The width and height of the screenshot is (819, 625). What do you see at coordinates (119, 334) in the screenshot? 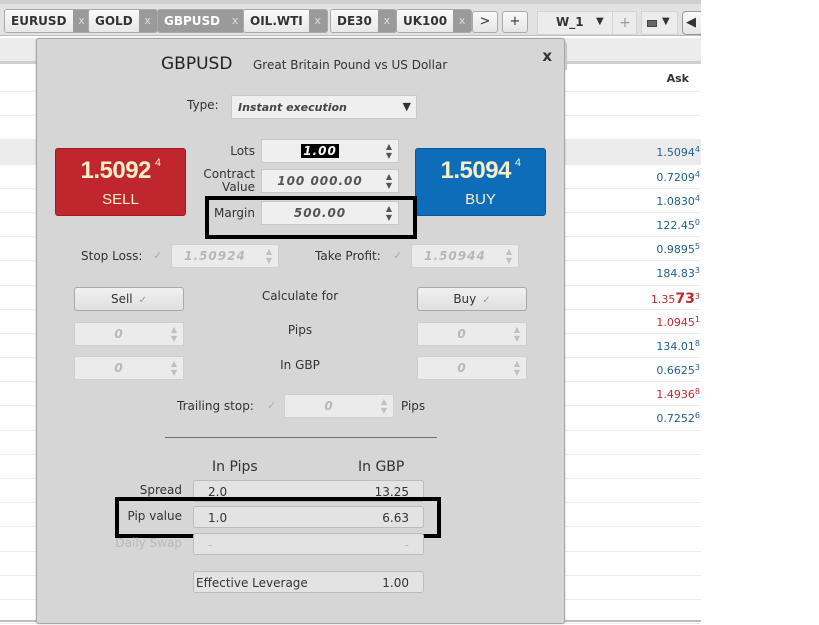
I see `sell-pips-value: 0` at bounding box center [119, 334].